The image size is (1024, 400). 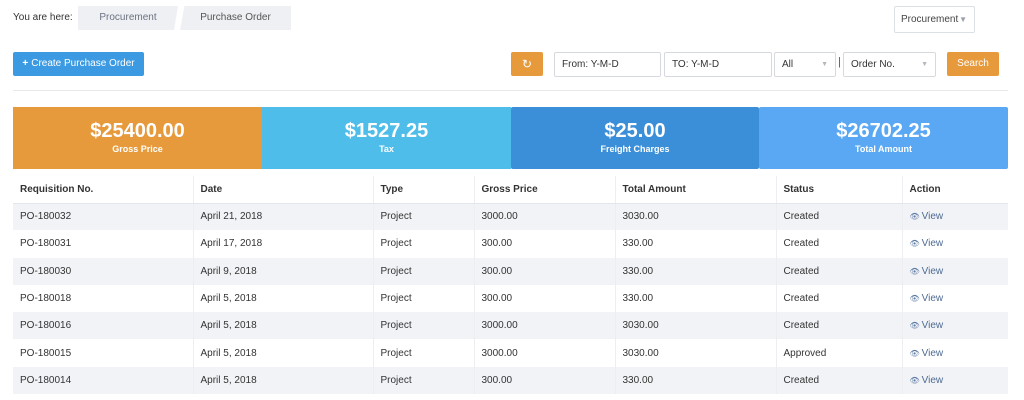 What do you see at coordinates (128, 18) in the screenshot?
I see `breadcrumb-item-procurement: Procurement` at bounding box center [128, 18].